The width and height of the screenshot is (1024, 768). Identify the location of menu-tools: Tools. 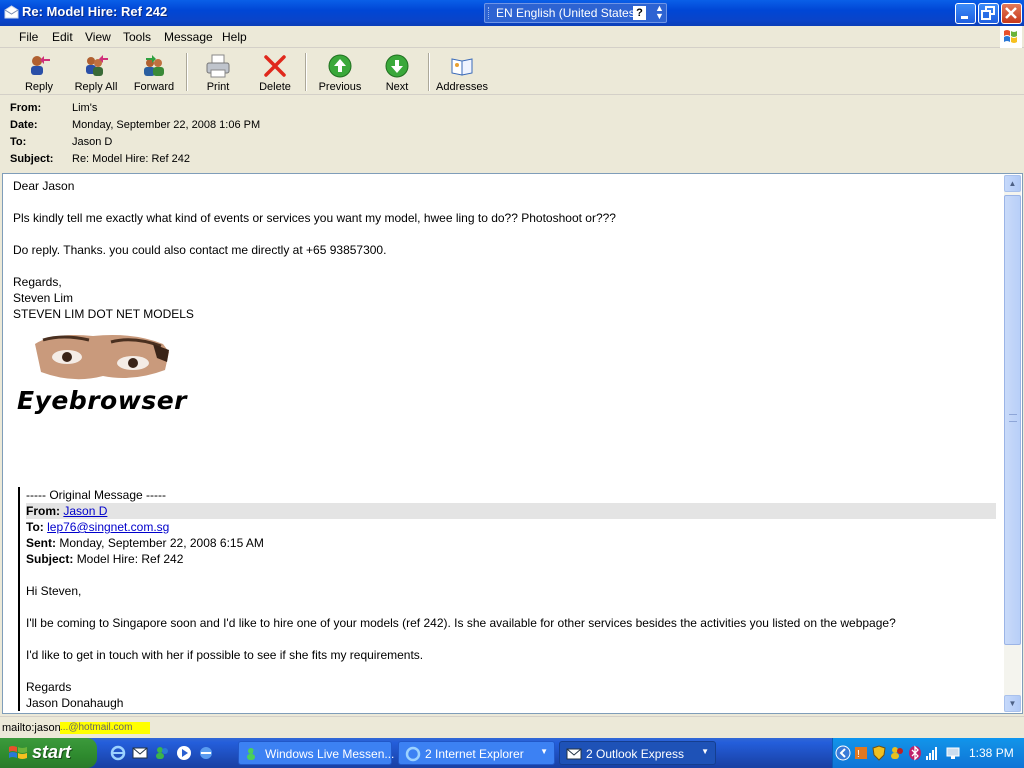
(137, 37).